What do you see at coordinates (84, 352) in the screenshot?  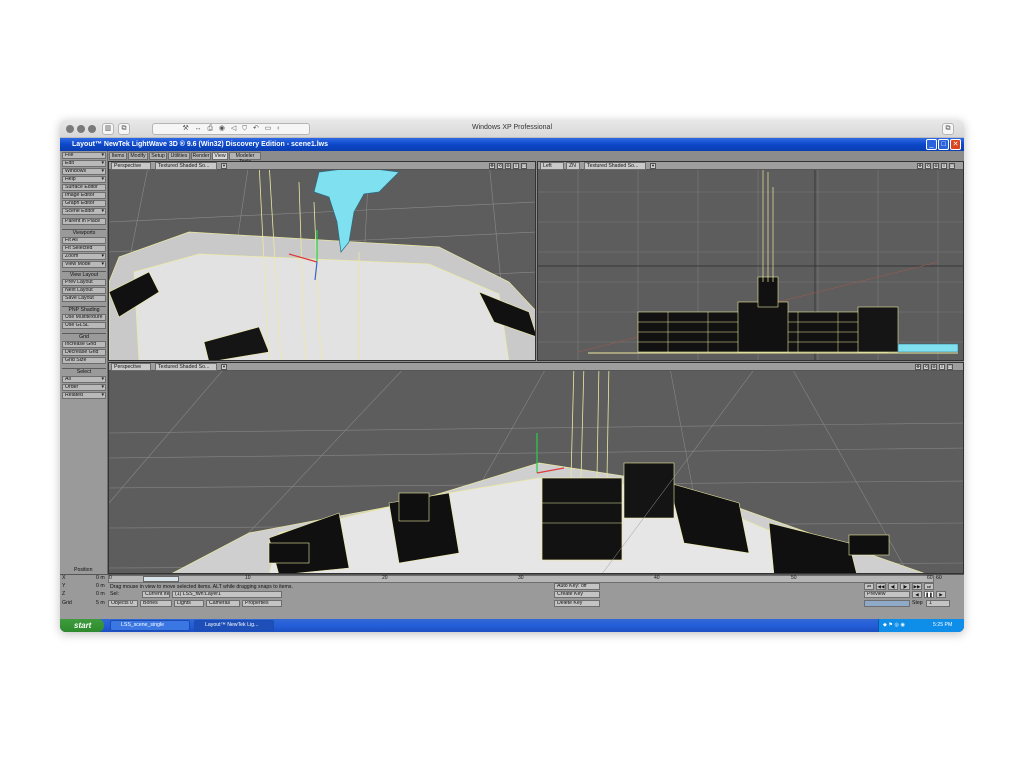 I see `decrease-grid-button: Decrease Grid` at bounding box center [84, 352].